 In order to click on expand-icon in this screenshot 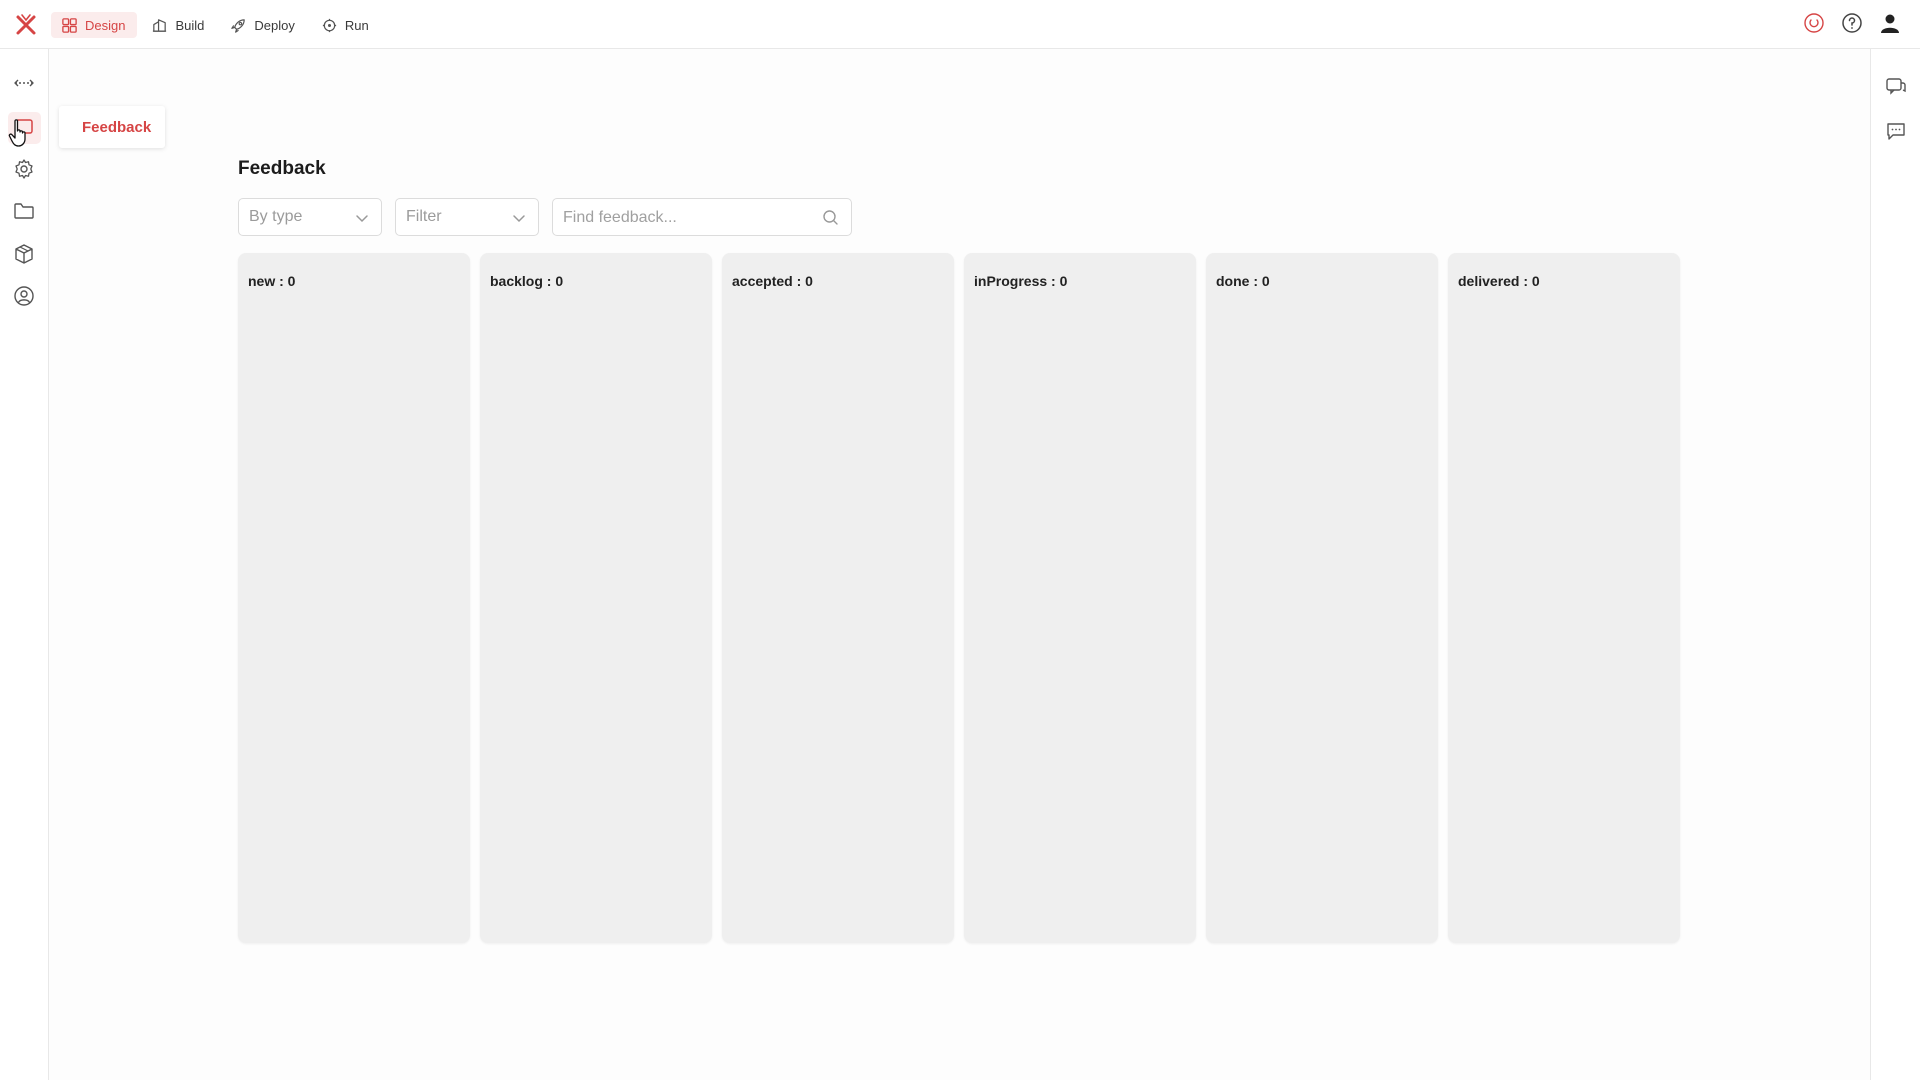, I will do `click(24, 83)`.